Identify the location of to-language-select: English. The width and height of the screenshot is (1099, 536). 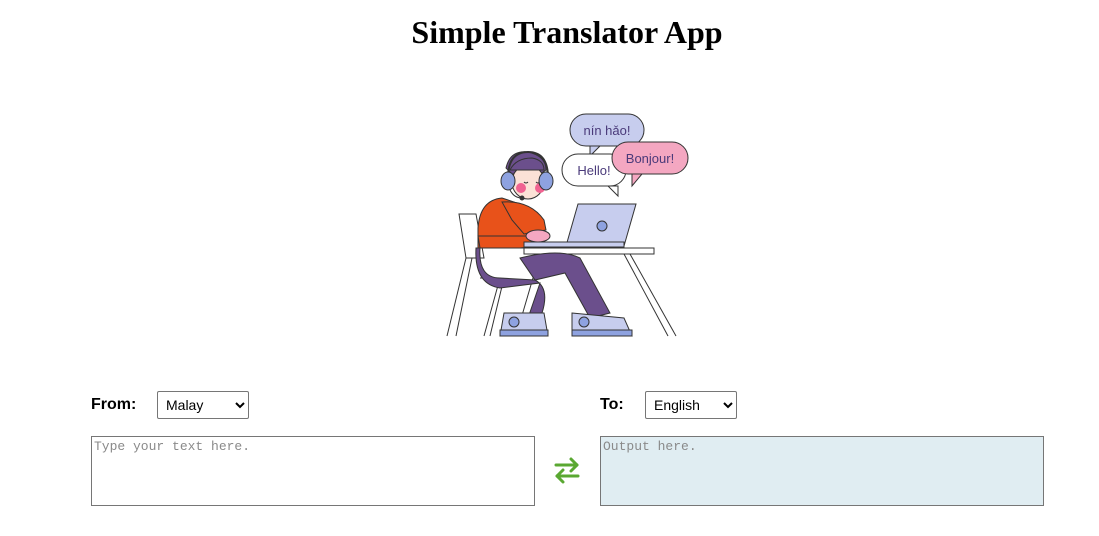
(691, 405).